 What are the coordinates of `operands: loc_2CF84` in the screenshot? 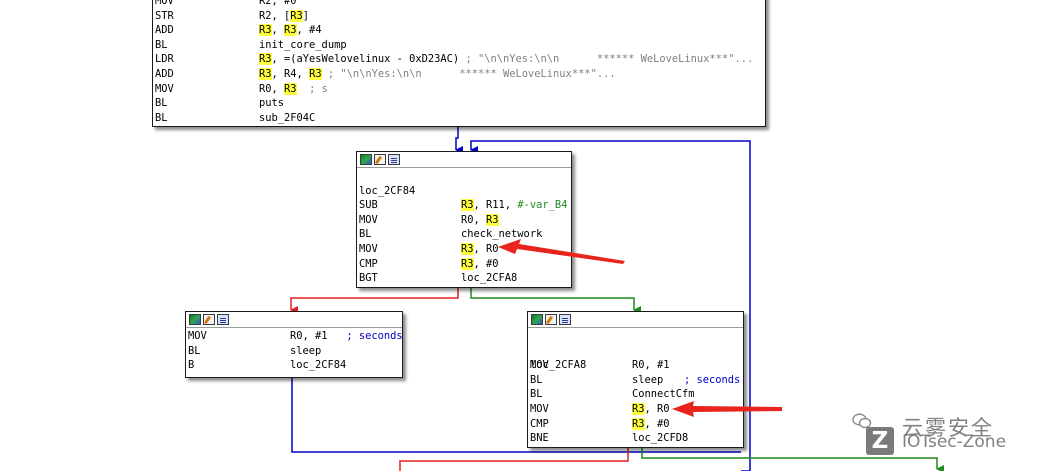 It's located at (318, 365).